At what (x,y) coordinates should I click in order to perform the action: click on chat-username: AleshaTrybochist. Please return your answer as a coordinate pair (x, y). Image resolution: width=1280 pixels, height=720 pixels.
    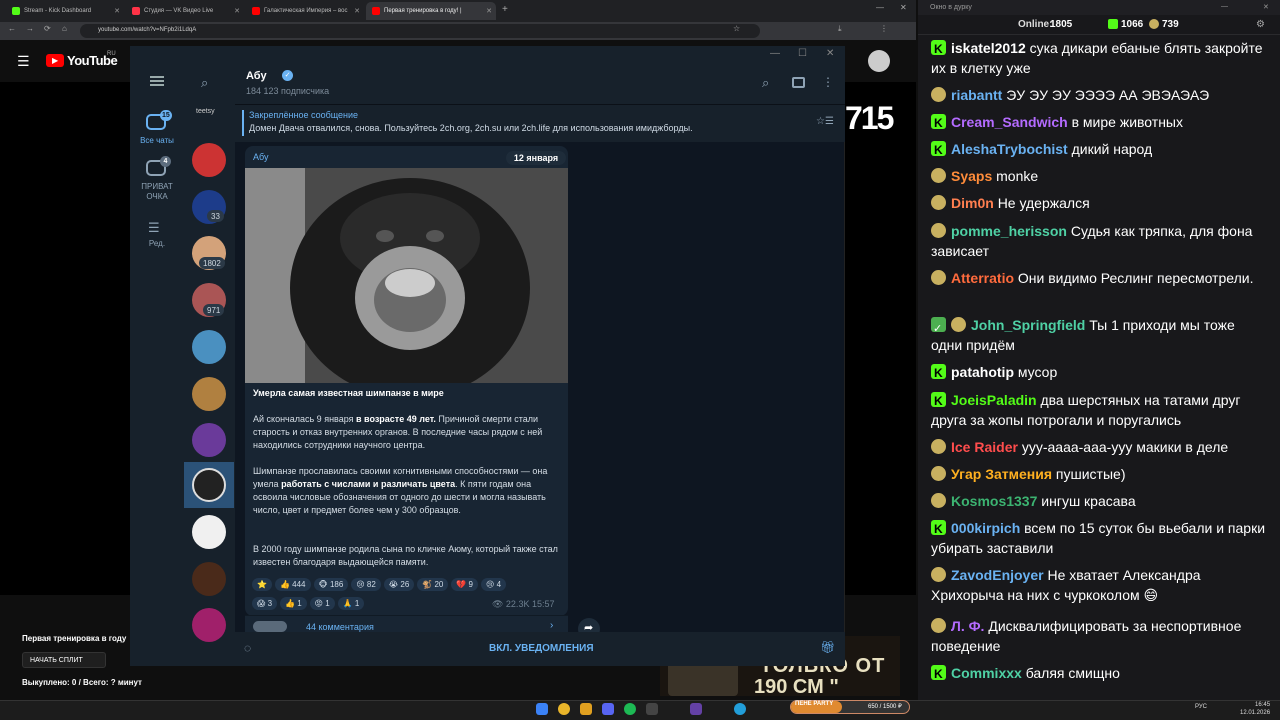
    Looking at the image, I should click on (1009, 149).